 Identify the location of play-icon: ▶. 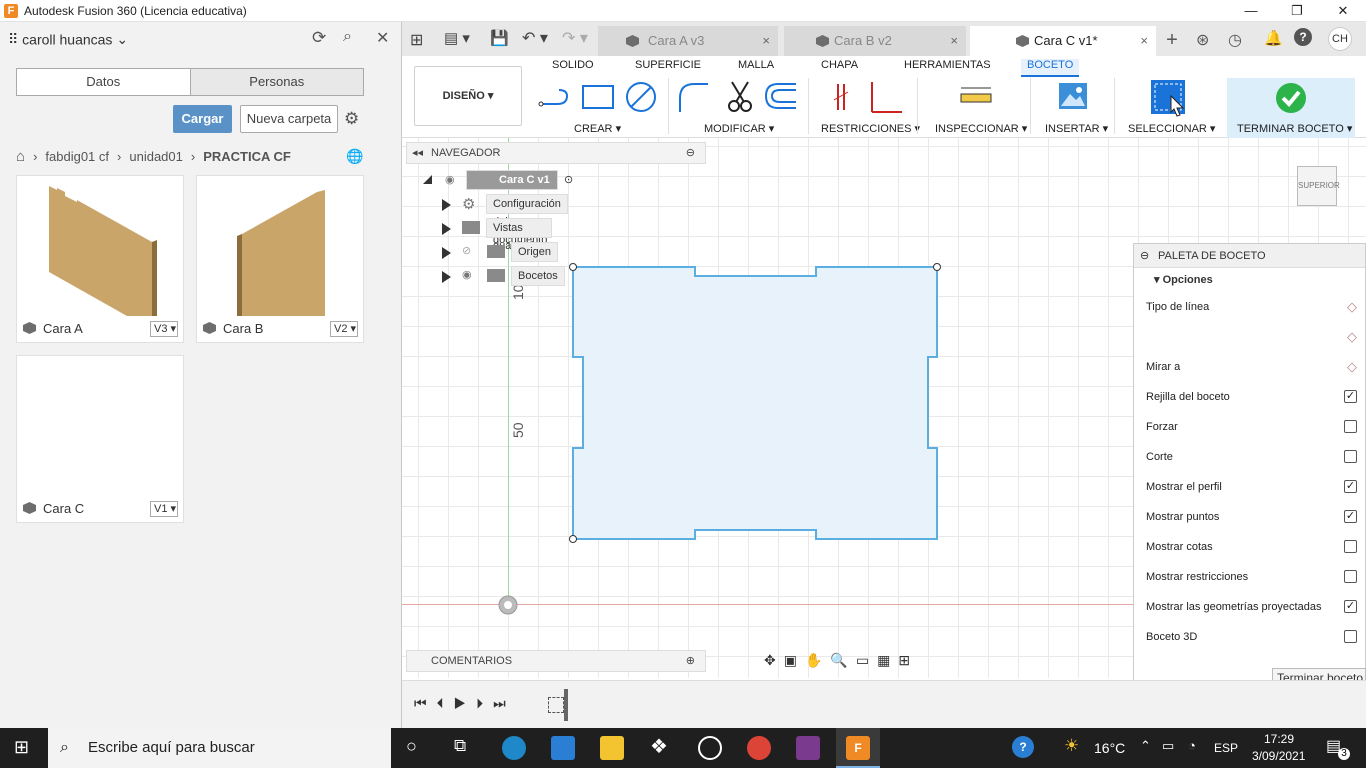
(465, 703).